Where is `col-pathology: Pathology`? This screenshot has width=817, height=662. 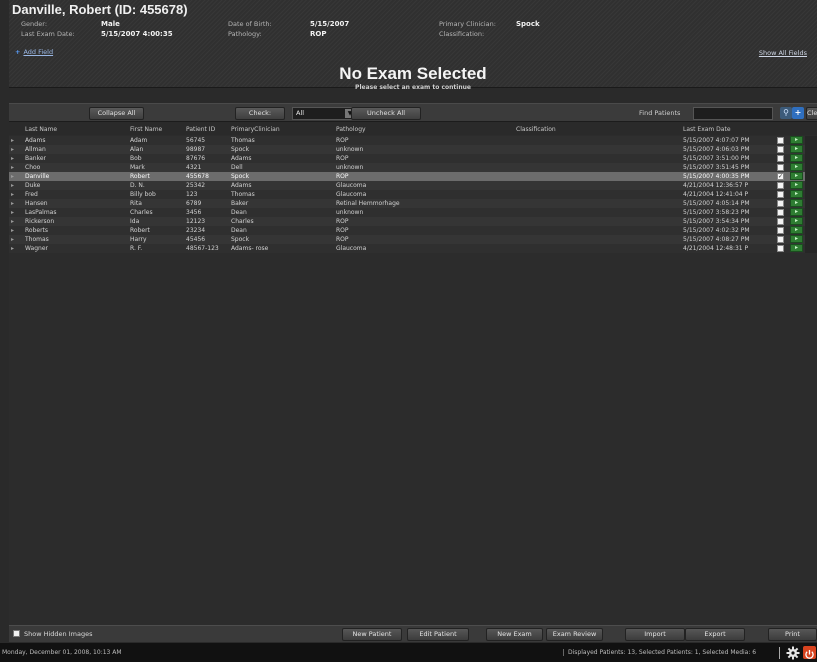
col-pathology: Pathology is located at coordinates (351, 129).